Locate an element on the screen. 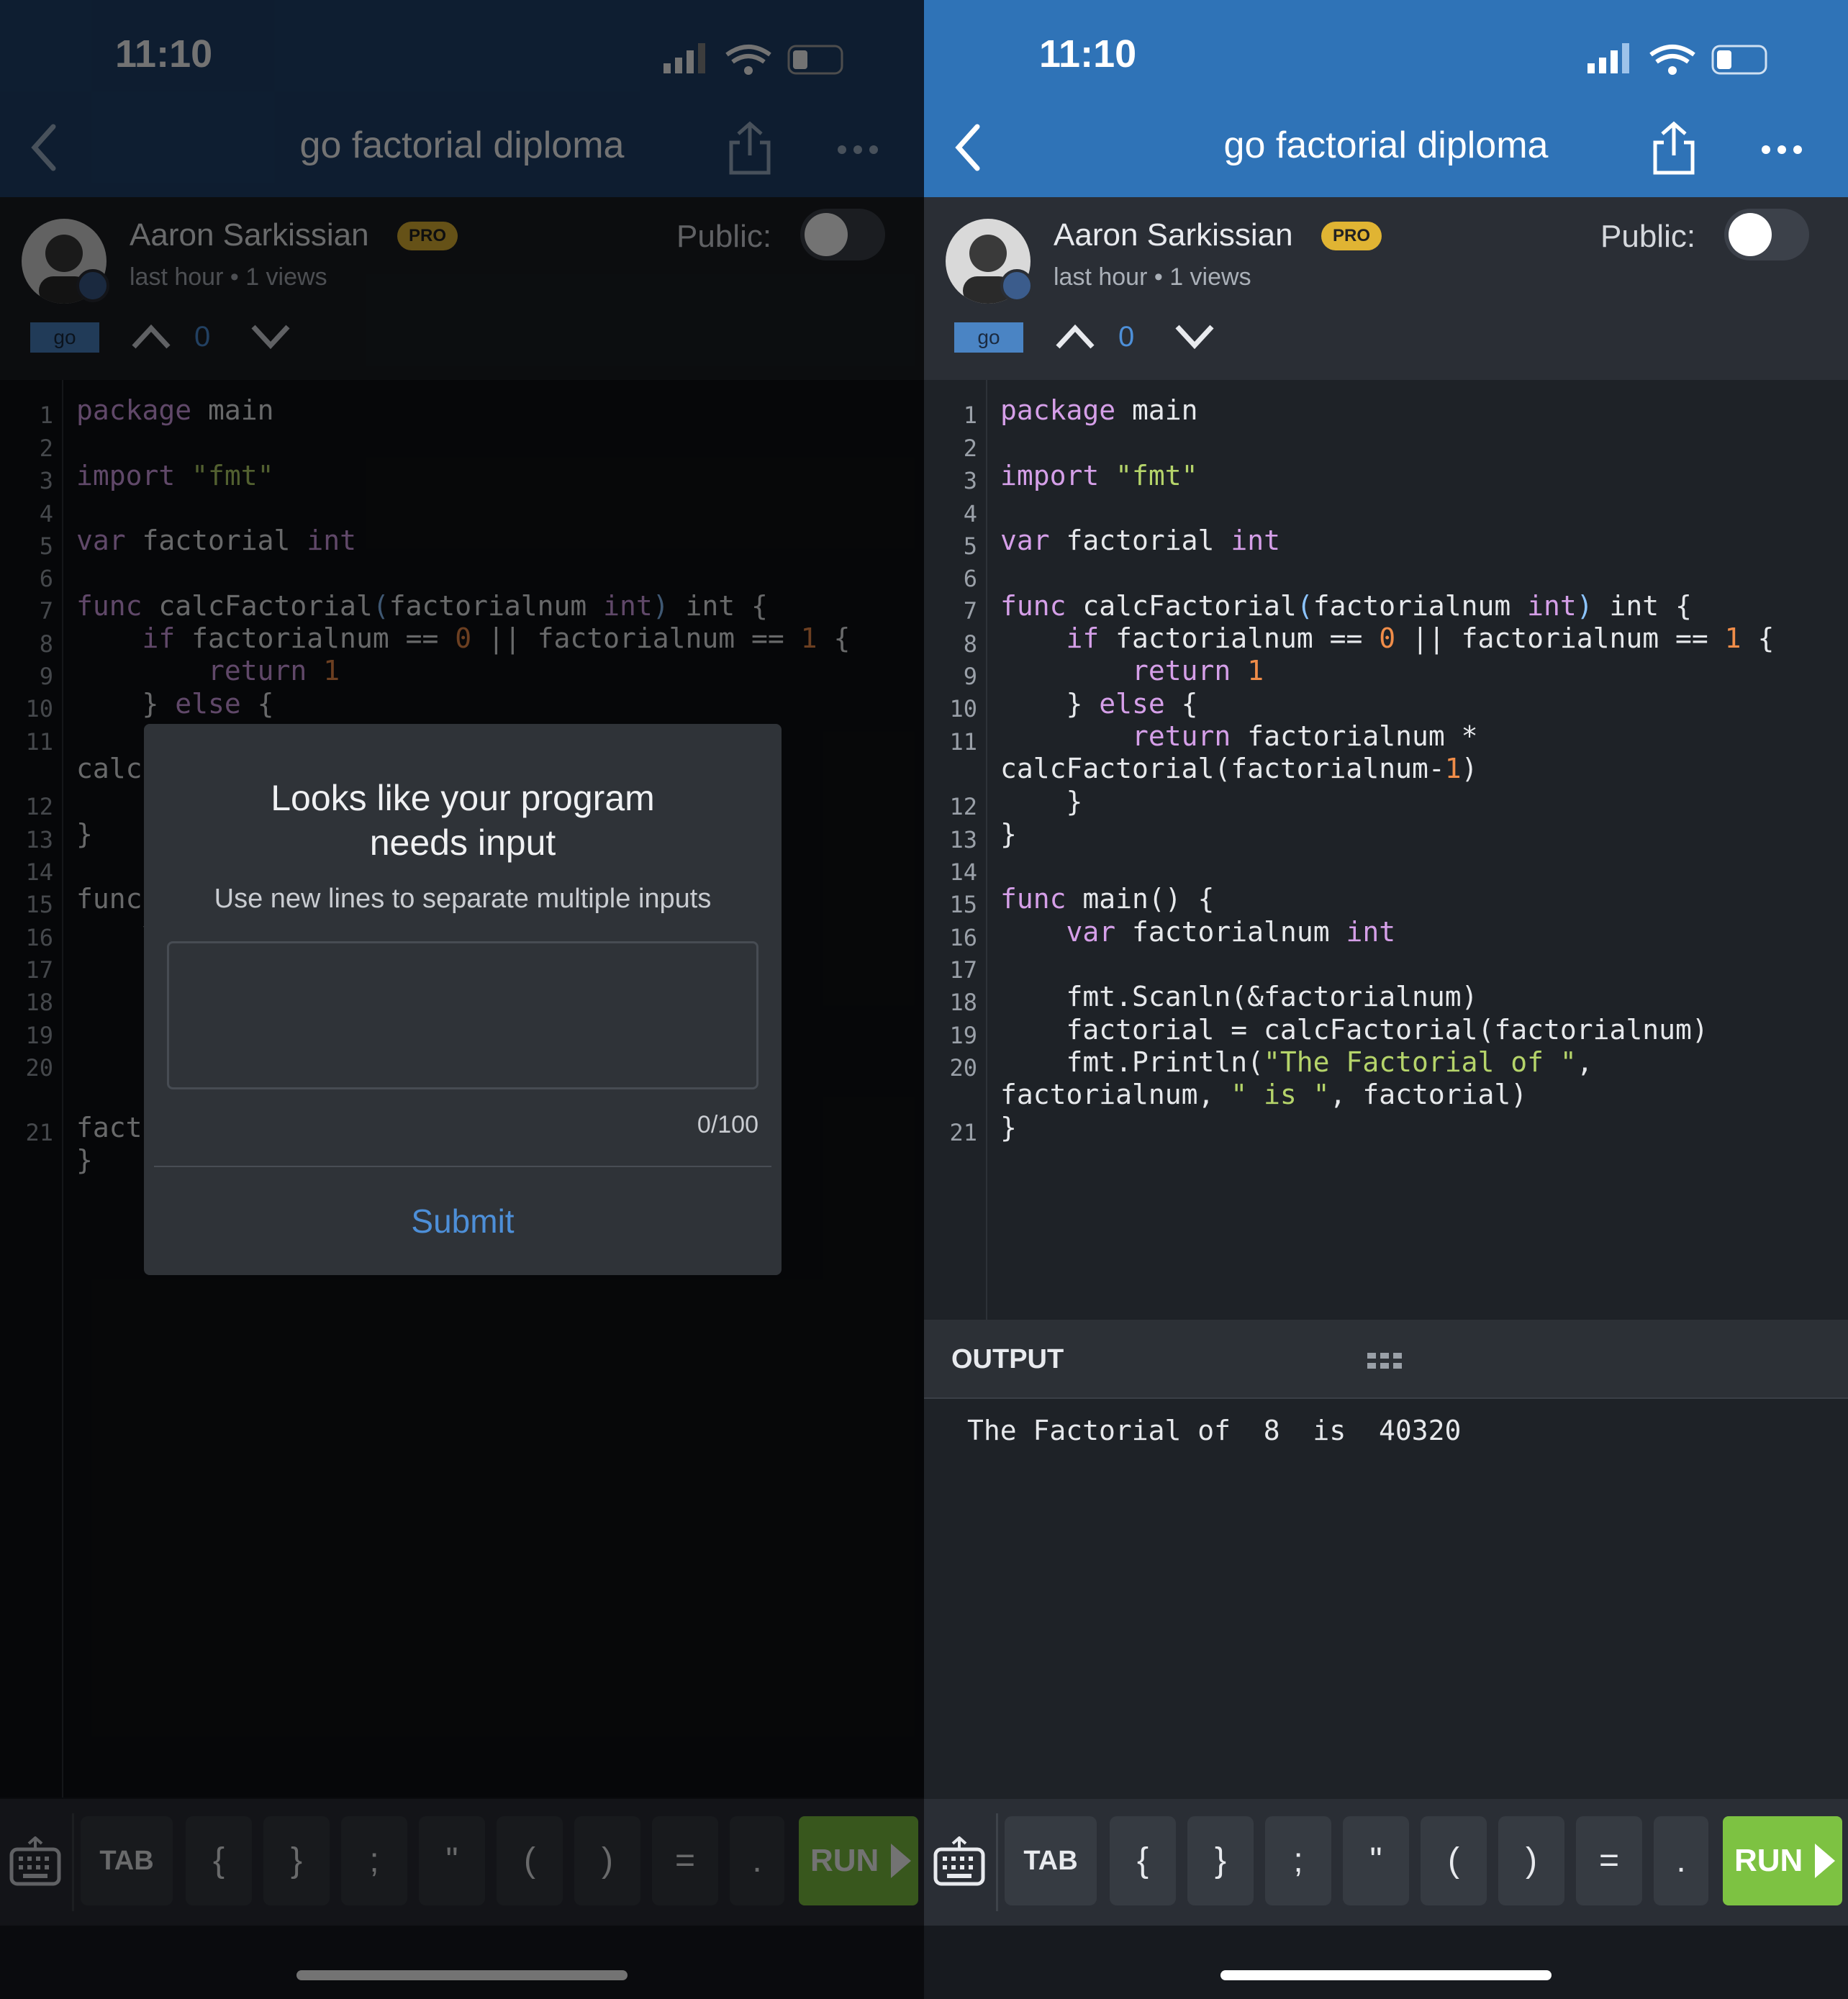 The width and height of the screenshot is (1848, 1999). line-number: 4 is located at coordinates (970, 513).